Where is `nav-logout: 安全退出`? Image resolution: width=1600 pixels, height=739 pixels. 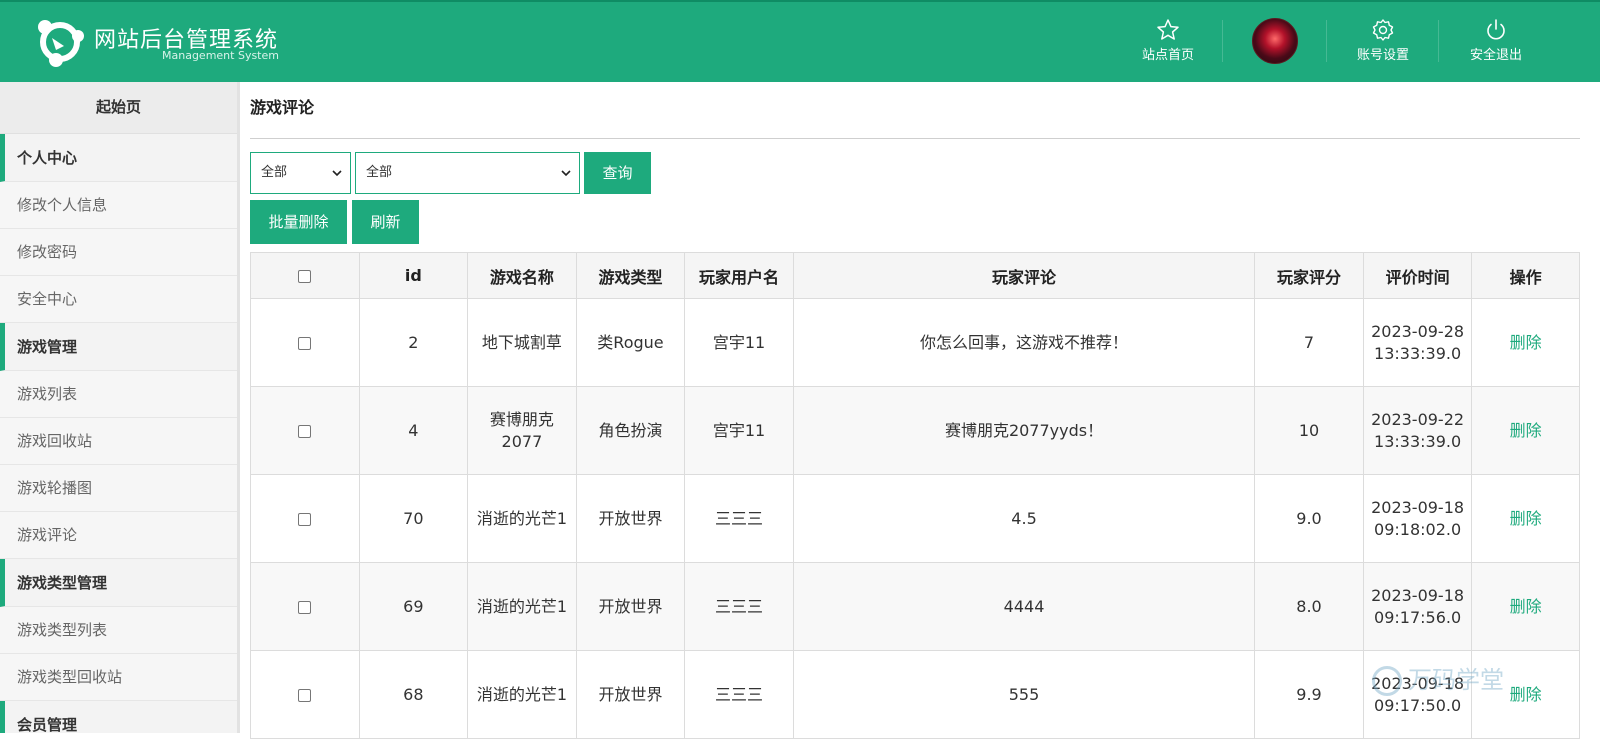 nav-logout: 安全退出 is located at coordinates (1496, 42).